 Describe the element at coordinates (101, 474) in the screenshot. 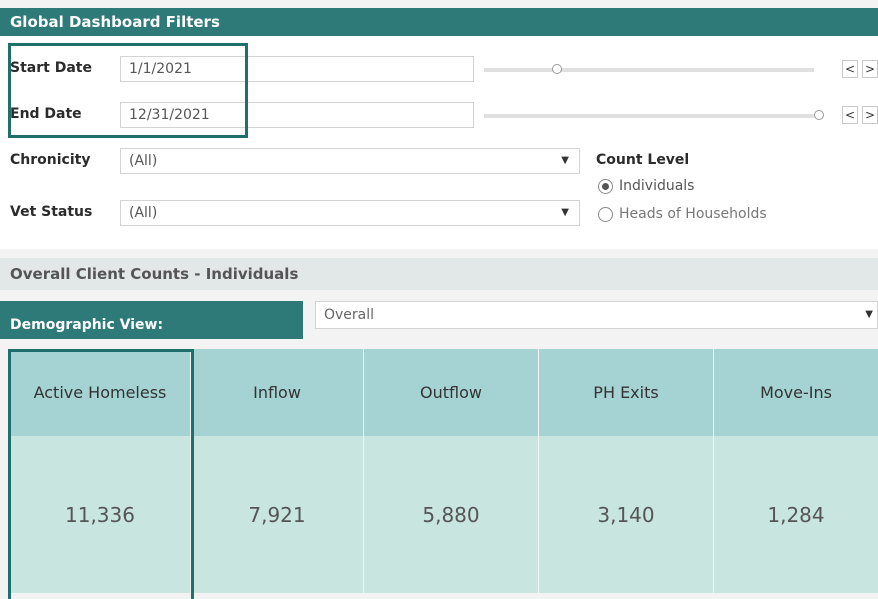

I see `active-homeless-highlight` at that location.